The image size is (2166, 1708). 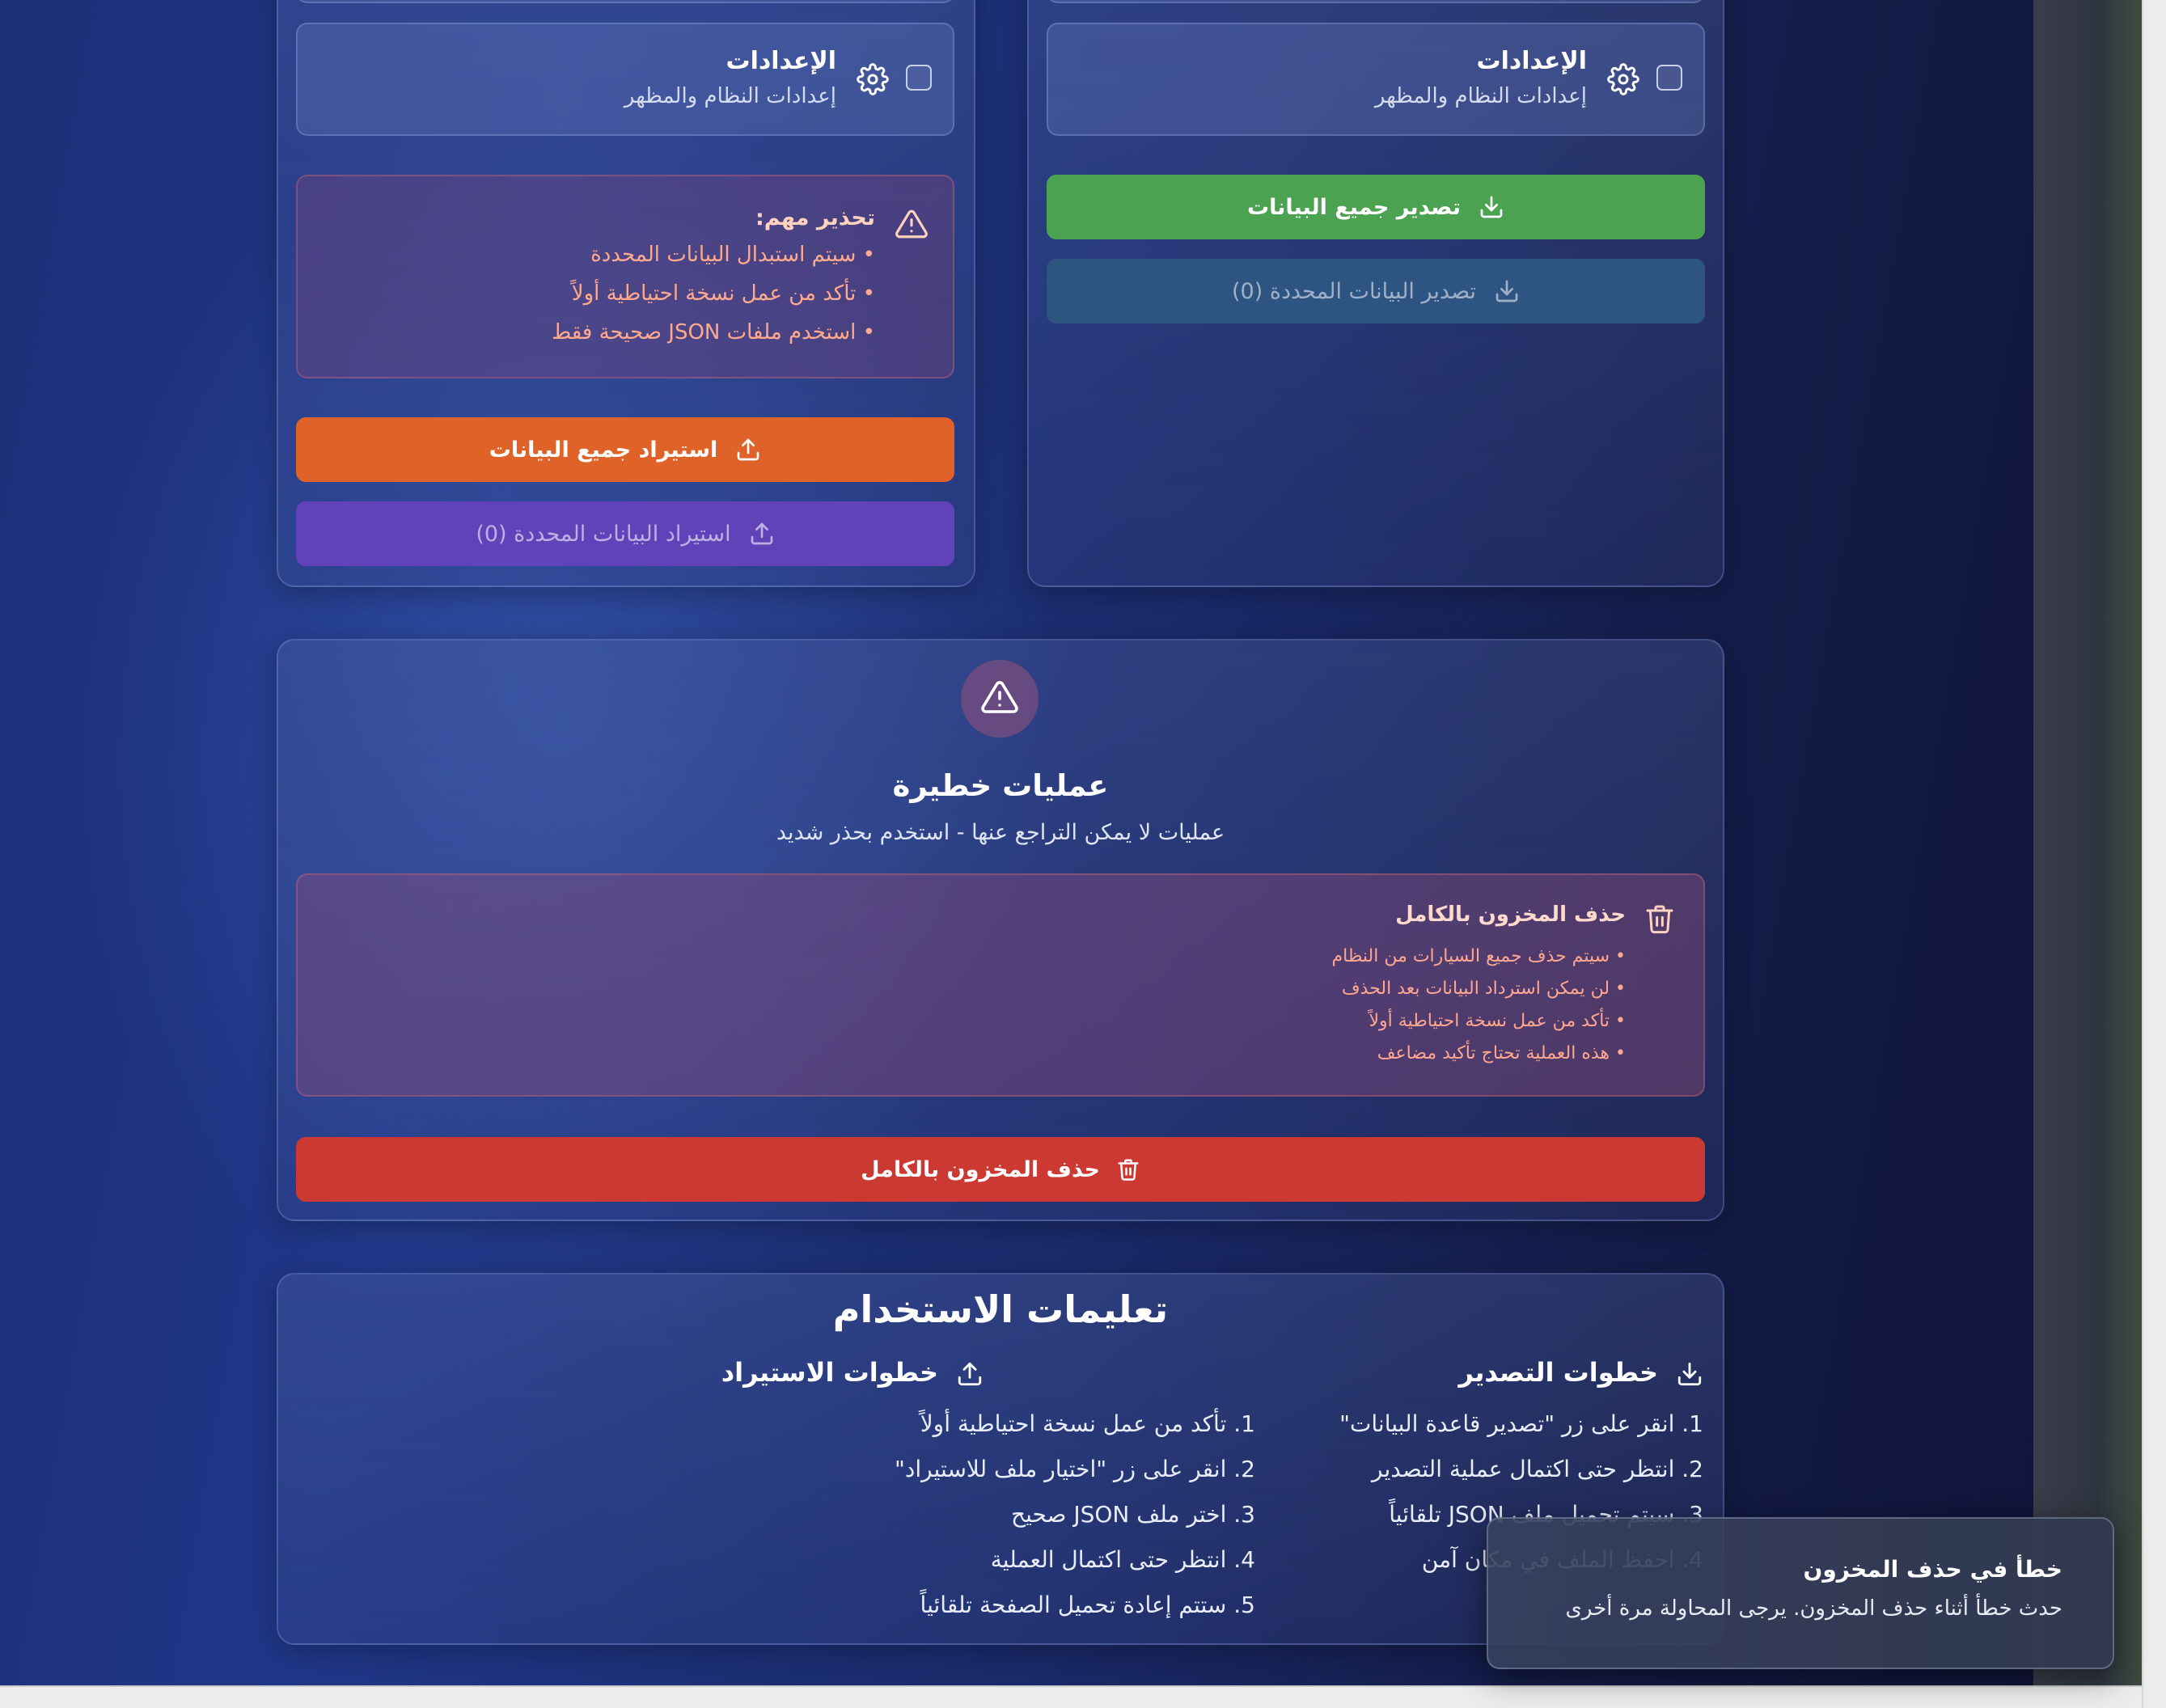 I want to click on import-warning-item: • سيتم استبدال البيانات المحددة, so click(x=732, y=255).